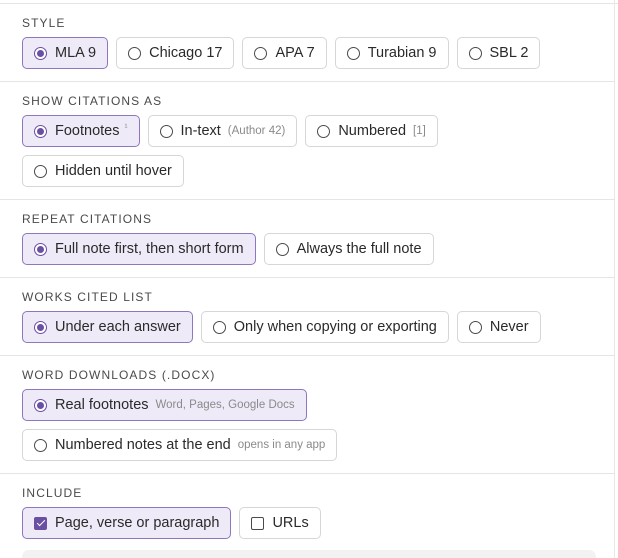 The width and height of the screenshot is (618, 558). I want to click on option-hint: opens in any app, so click(281, 445).